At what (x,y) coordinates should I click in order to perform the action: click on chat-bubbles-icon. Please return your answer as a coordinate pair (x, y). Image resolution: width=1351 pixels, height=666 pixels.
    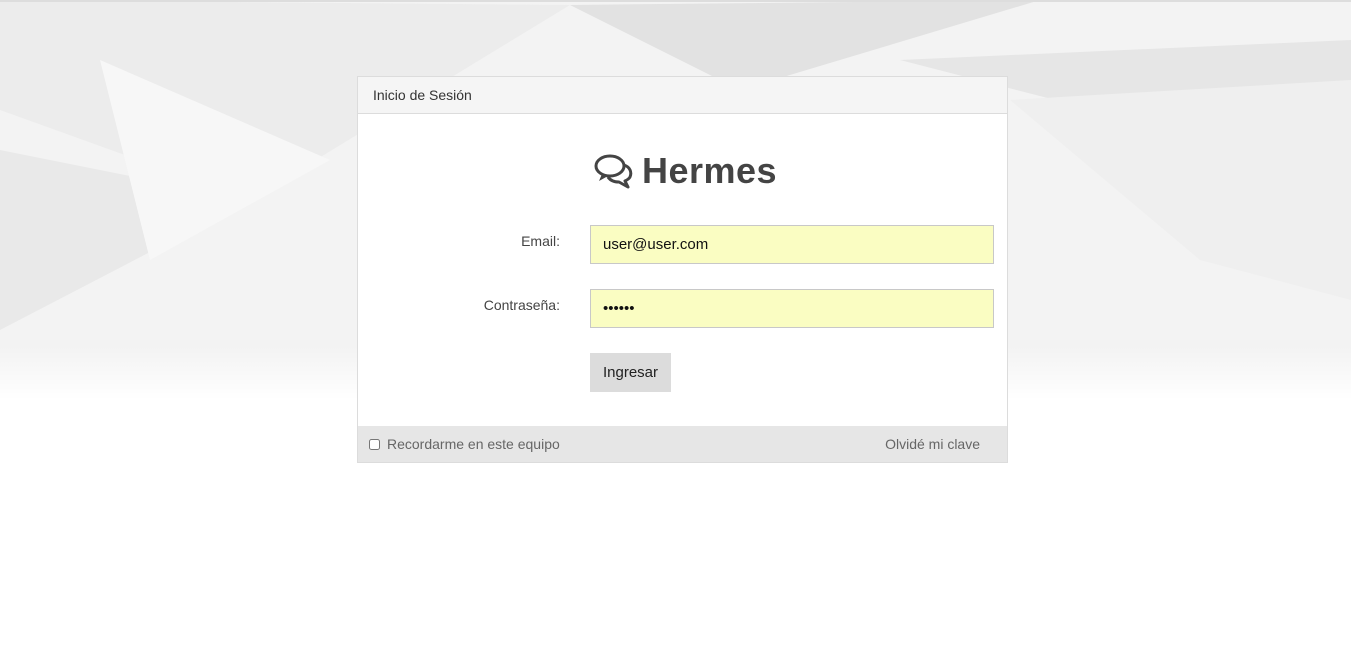
    Looking at the image, I should click on (613, 171).